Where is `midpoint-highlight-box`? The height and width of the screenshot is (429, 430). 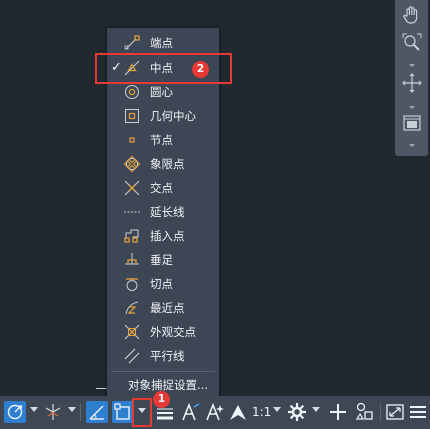
midpoint-highlight-box is located at coordinates (163, 68).